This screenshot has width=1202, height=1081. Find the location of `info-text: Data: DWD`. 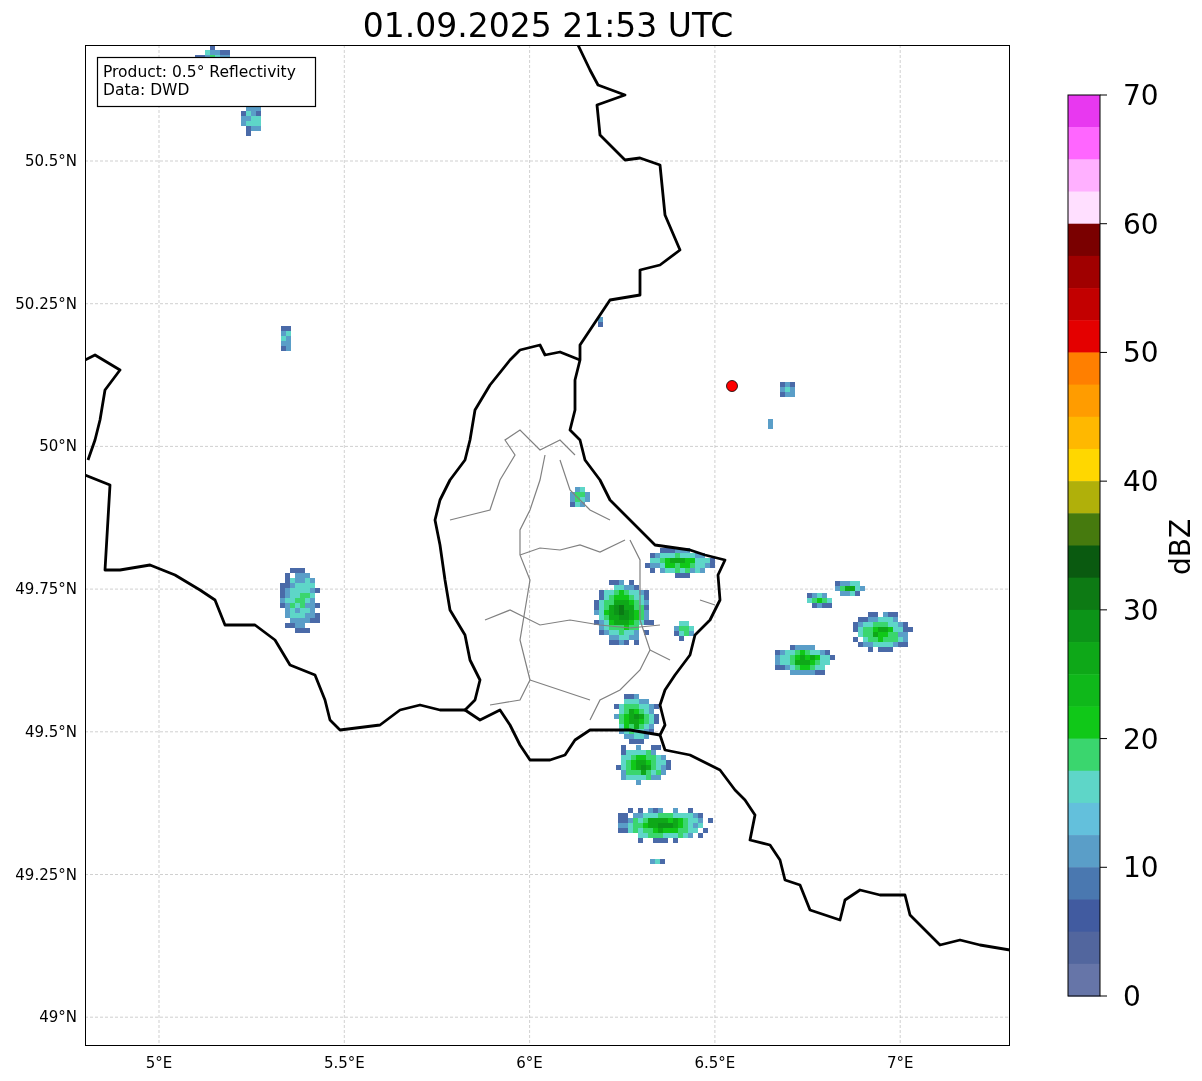

info-text: Data: DWD is located at coordinates (146, 90).